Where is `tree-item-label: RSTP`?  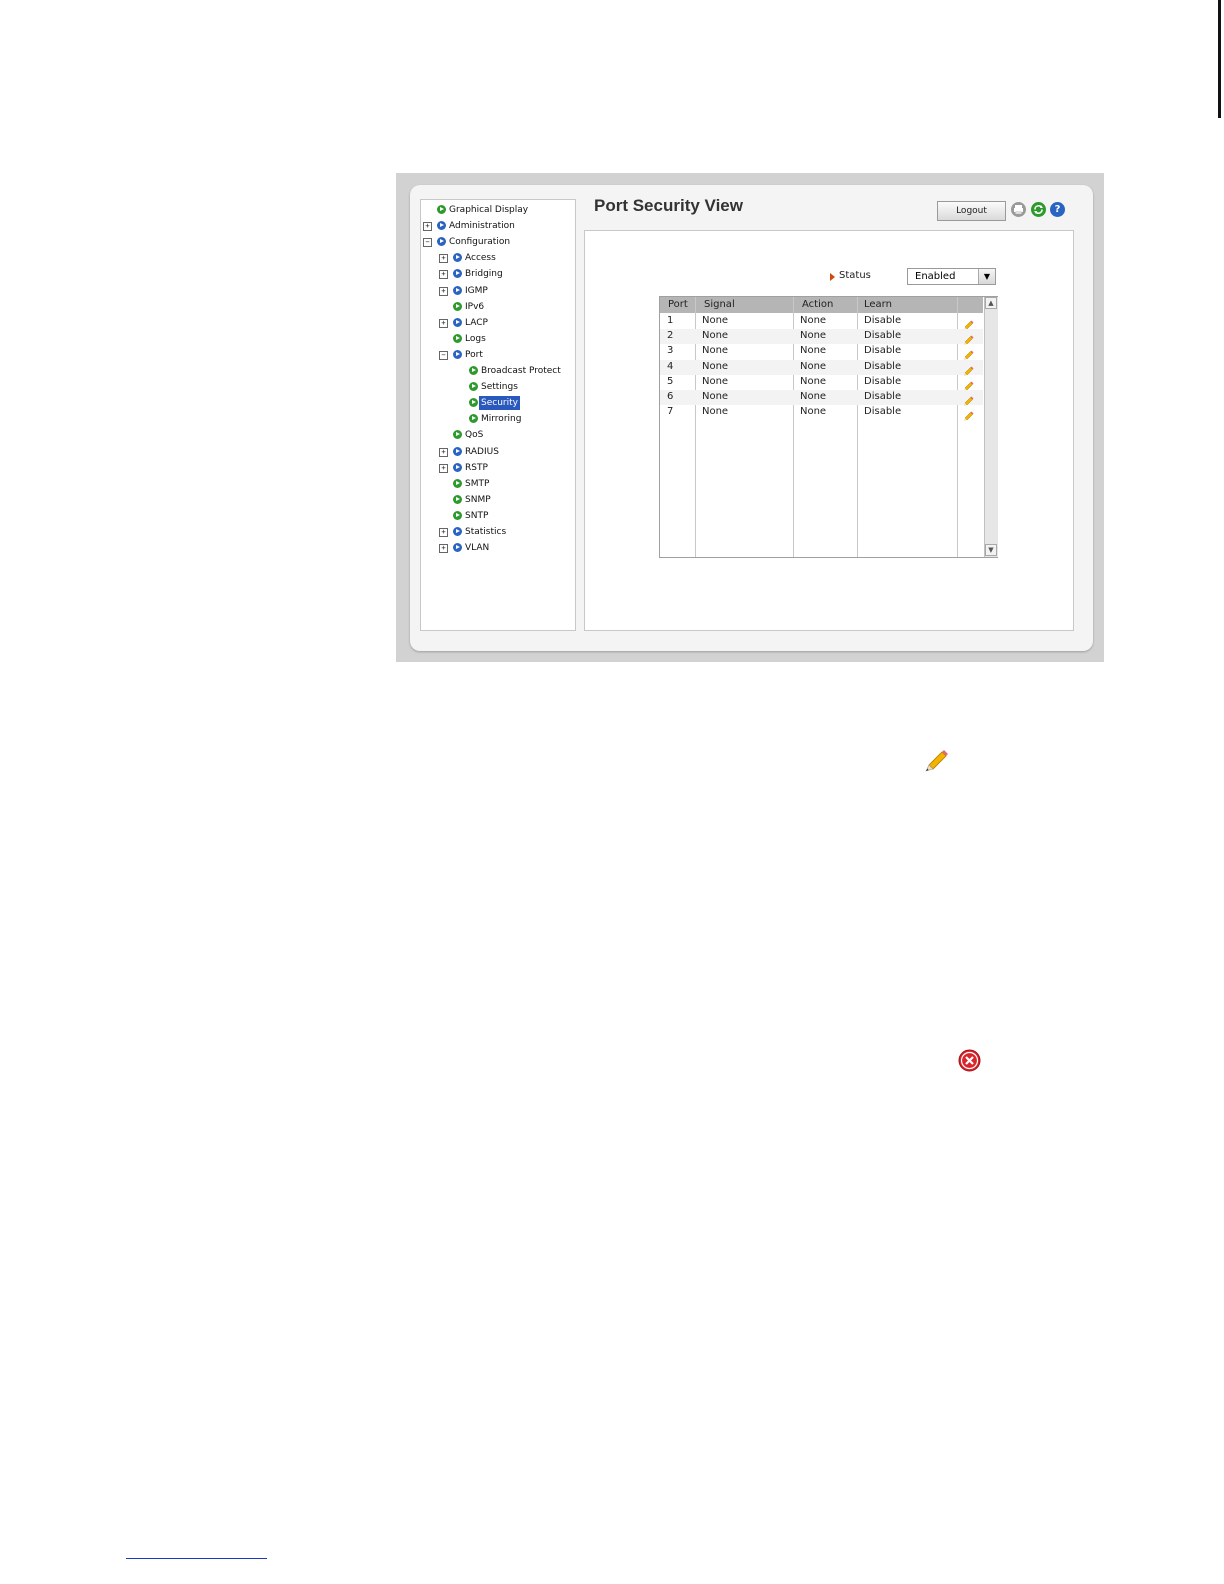
tree-item-label: RSTP is located at coordinates (476, 468).